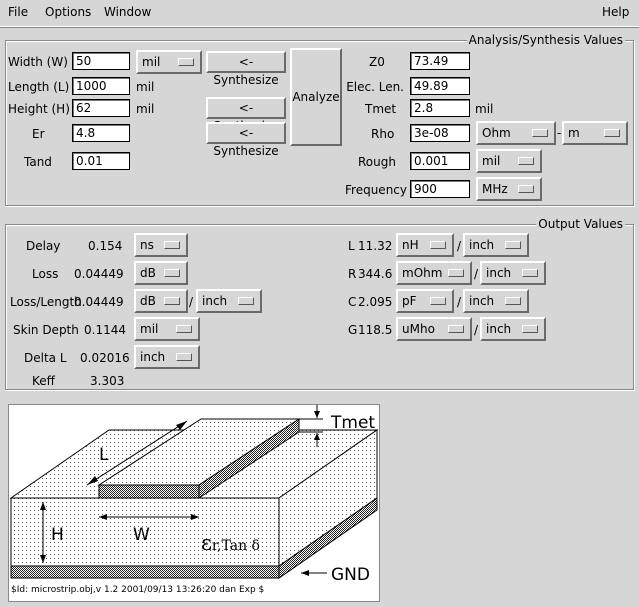 Image resolution: width=639 pixels, height=607 pixels. What do you see at coordinates (45, 274) in the screenshot?
I see `loss-label: Loss` at bounding box center [45, 274].